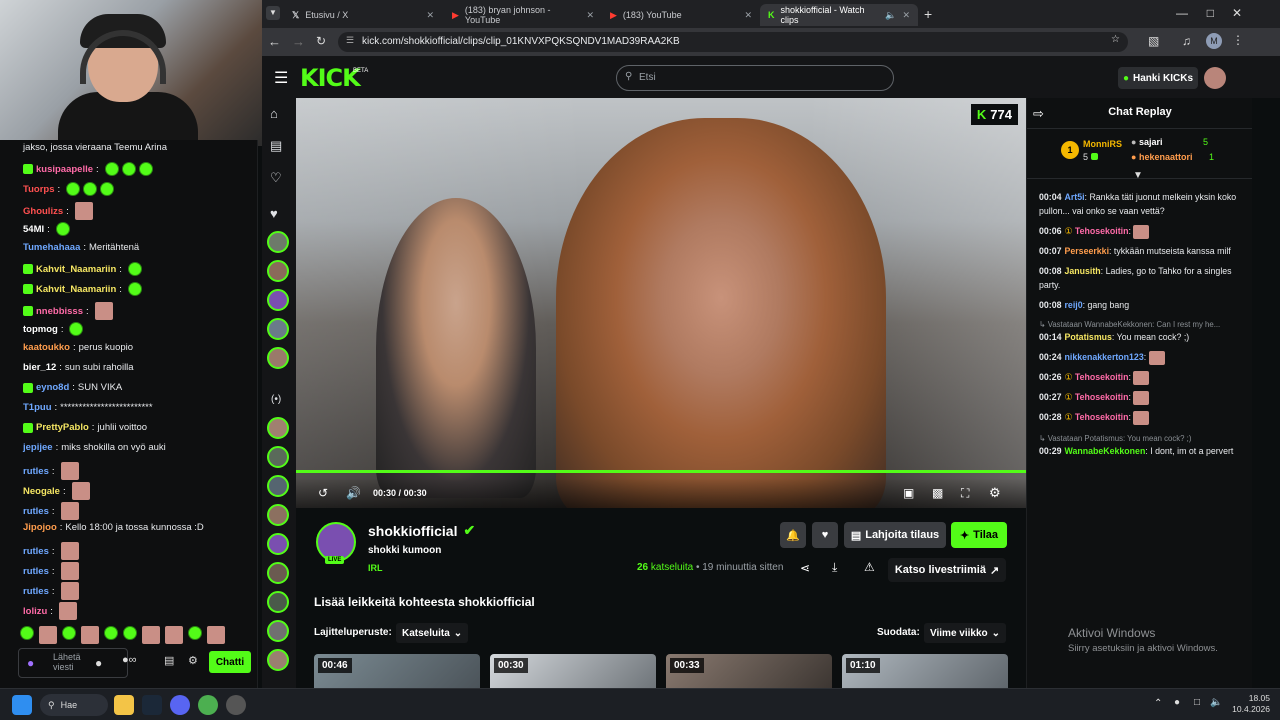  I want to click on new-tab-button: +, so click(928, 14).